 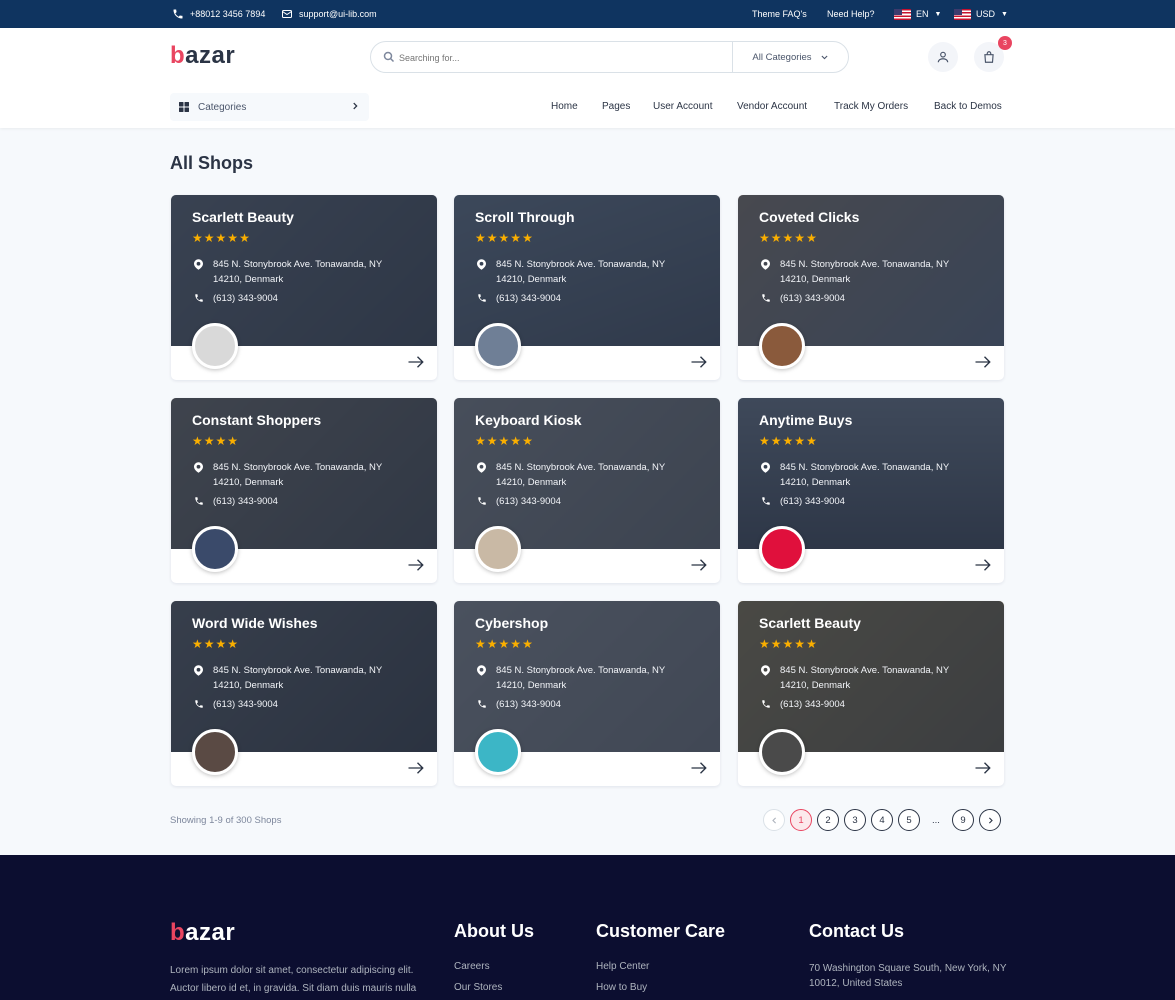 I want to click on shop-name: Keyboard Kiosk, so click(x=528, y=420).